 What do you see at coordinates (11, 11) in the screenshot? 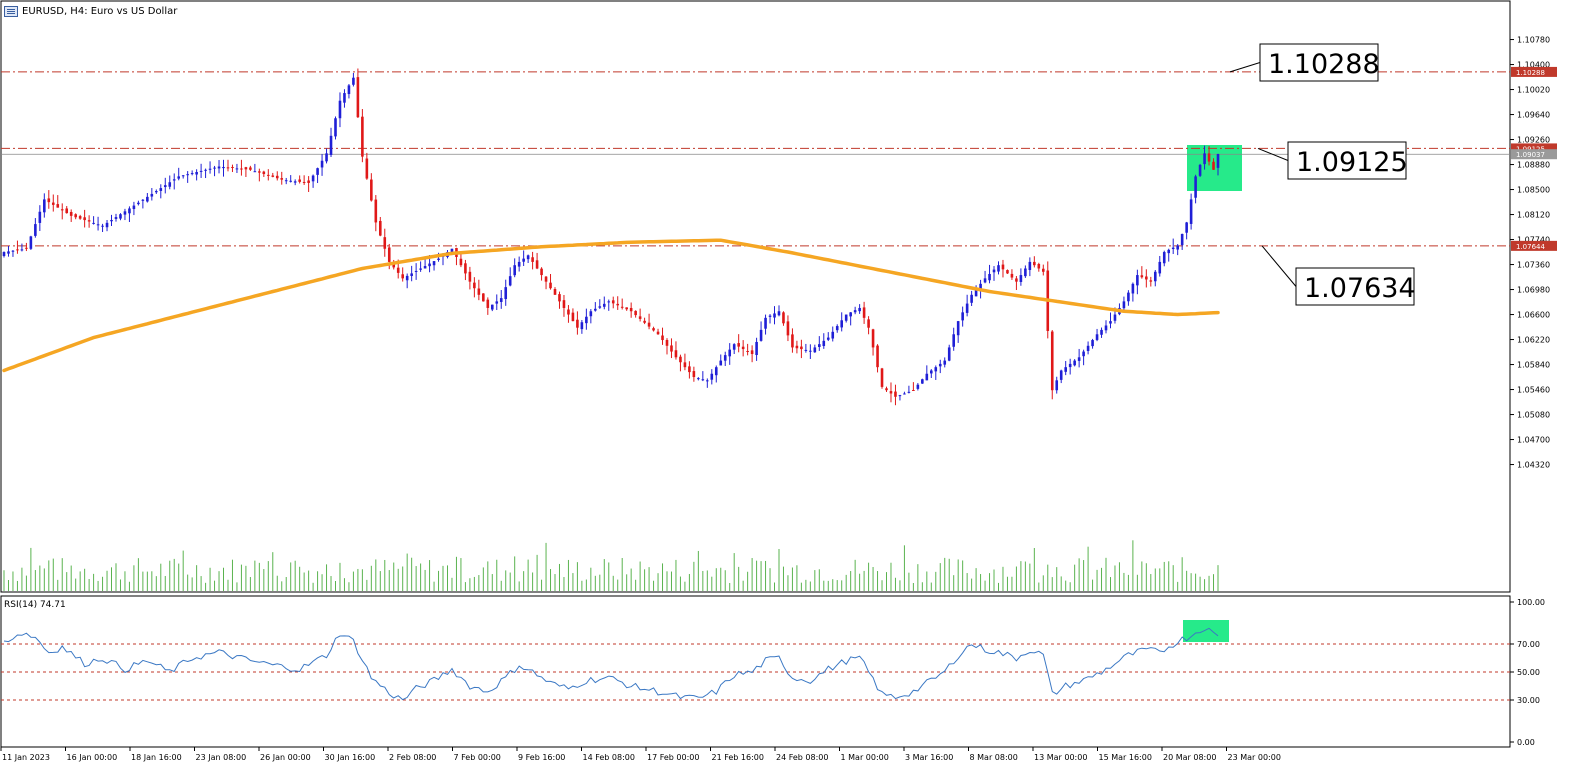
I see `chart-menu-icon` at bounding box center [11, 11].